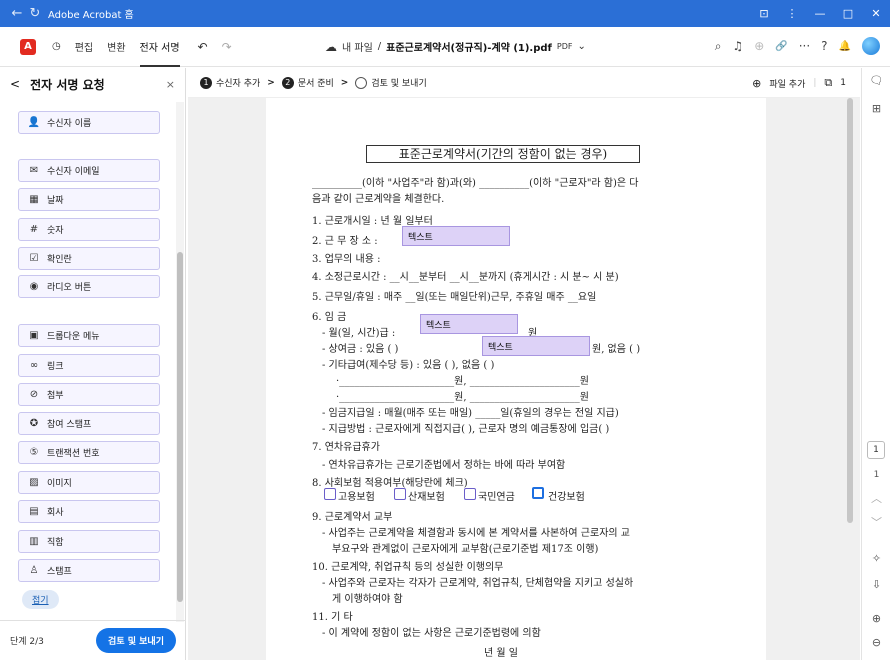 The height and width of the screenshot is (660, 890). Describe the element at coordinates (876, 522) in the screenshot. I see `page-down-icon: ﹀` at that location.